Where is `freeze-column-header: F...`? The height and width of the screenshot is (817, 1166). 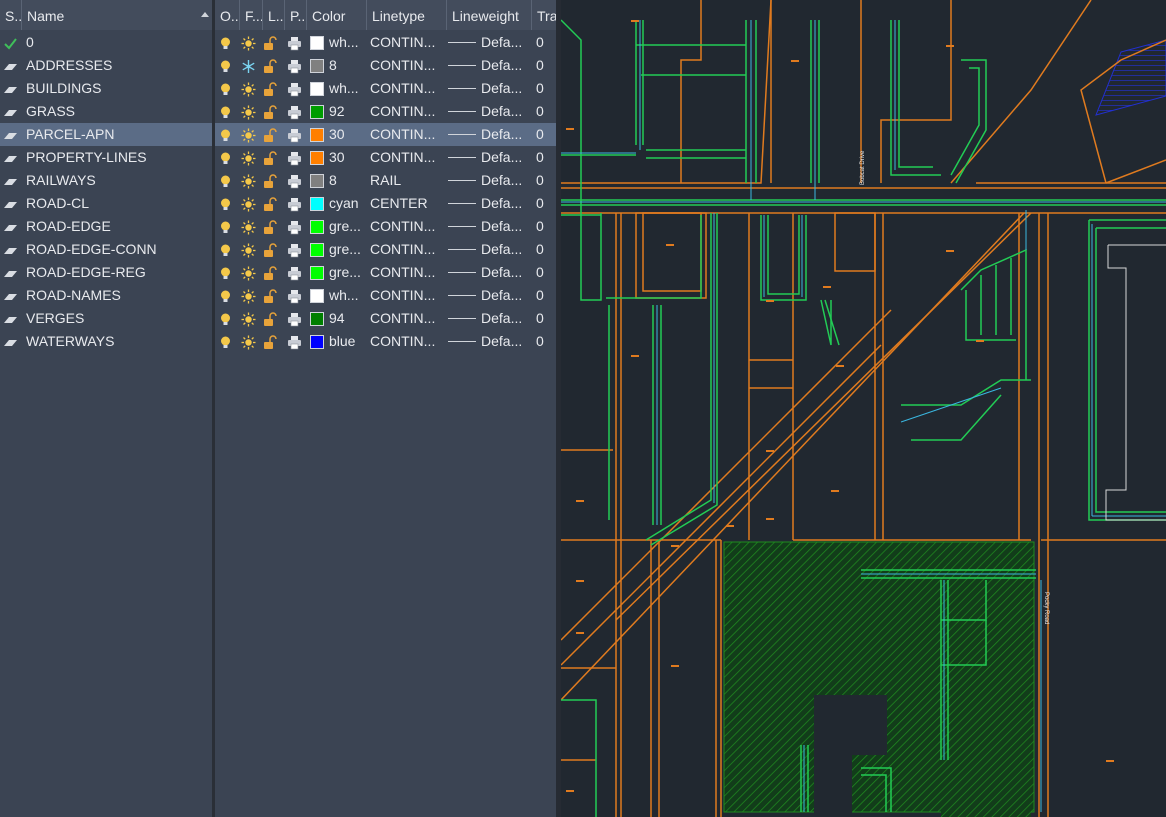
freeze-column-header: F... is located at coordinates (251, 15).